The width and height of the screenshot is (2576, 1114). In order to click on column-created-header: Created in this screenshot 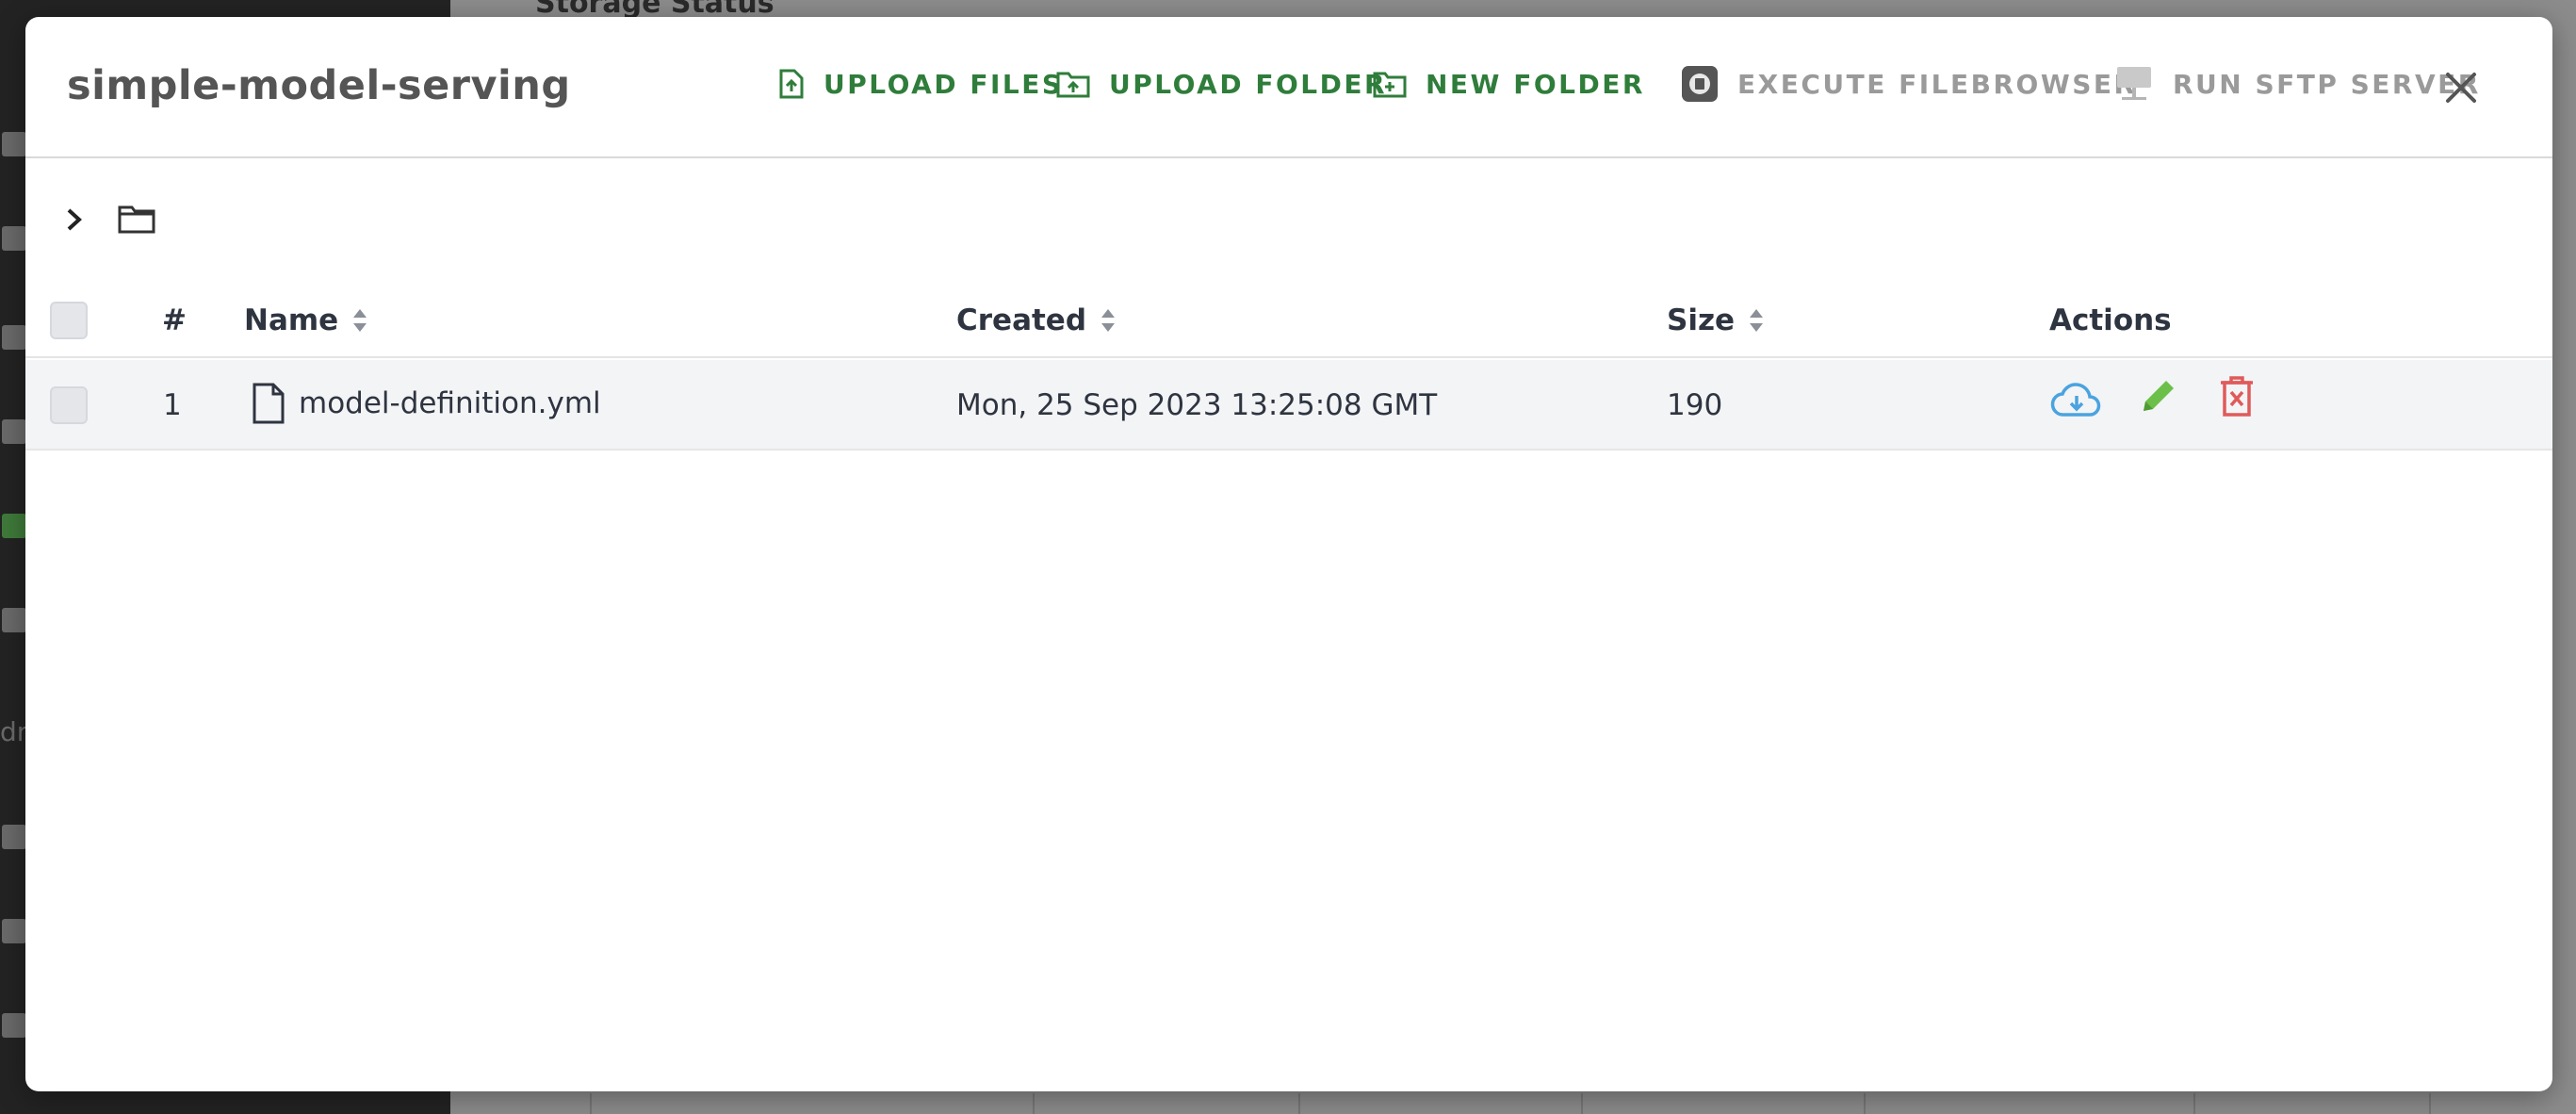, I will do `click(1036, 320)`.